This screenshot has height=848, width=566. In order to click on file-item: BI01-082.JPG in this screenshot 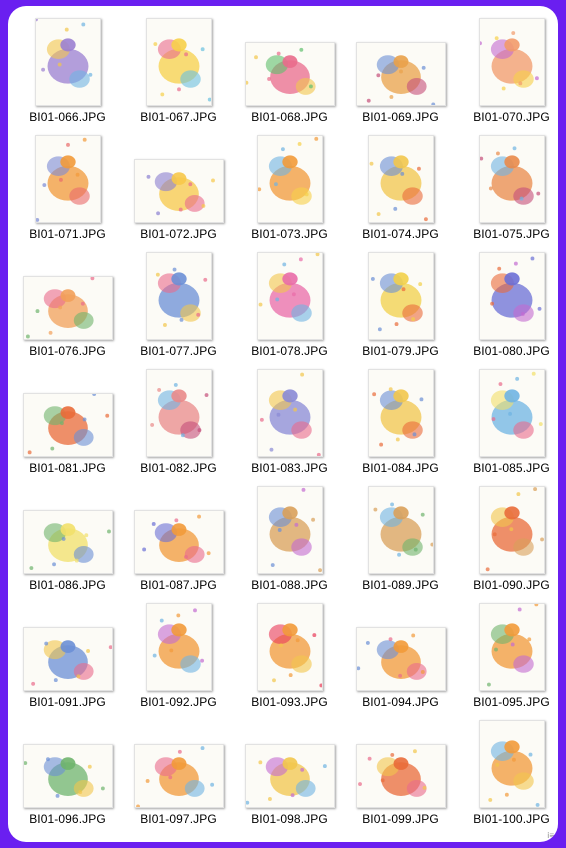, I will do `click(178, 419)`.